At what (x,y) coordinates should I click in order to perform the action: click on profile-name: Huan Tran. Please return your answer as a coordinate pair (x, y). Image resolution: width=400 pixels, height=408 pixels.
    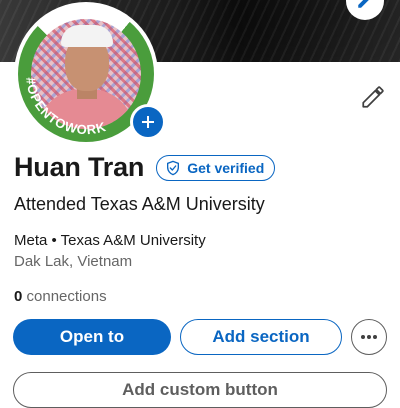
    Looking at the image, I should click on (79, 167).